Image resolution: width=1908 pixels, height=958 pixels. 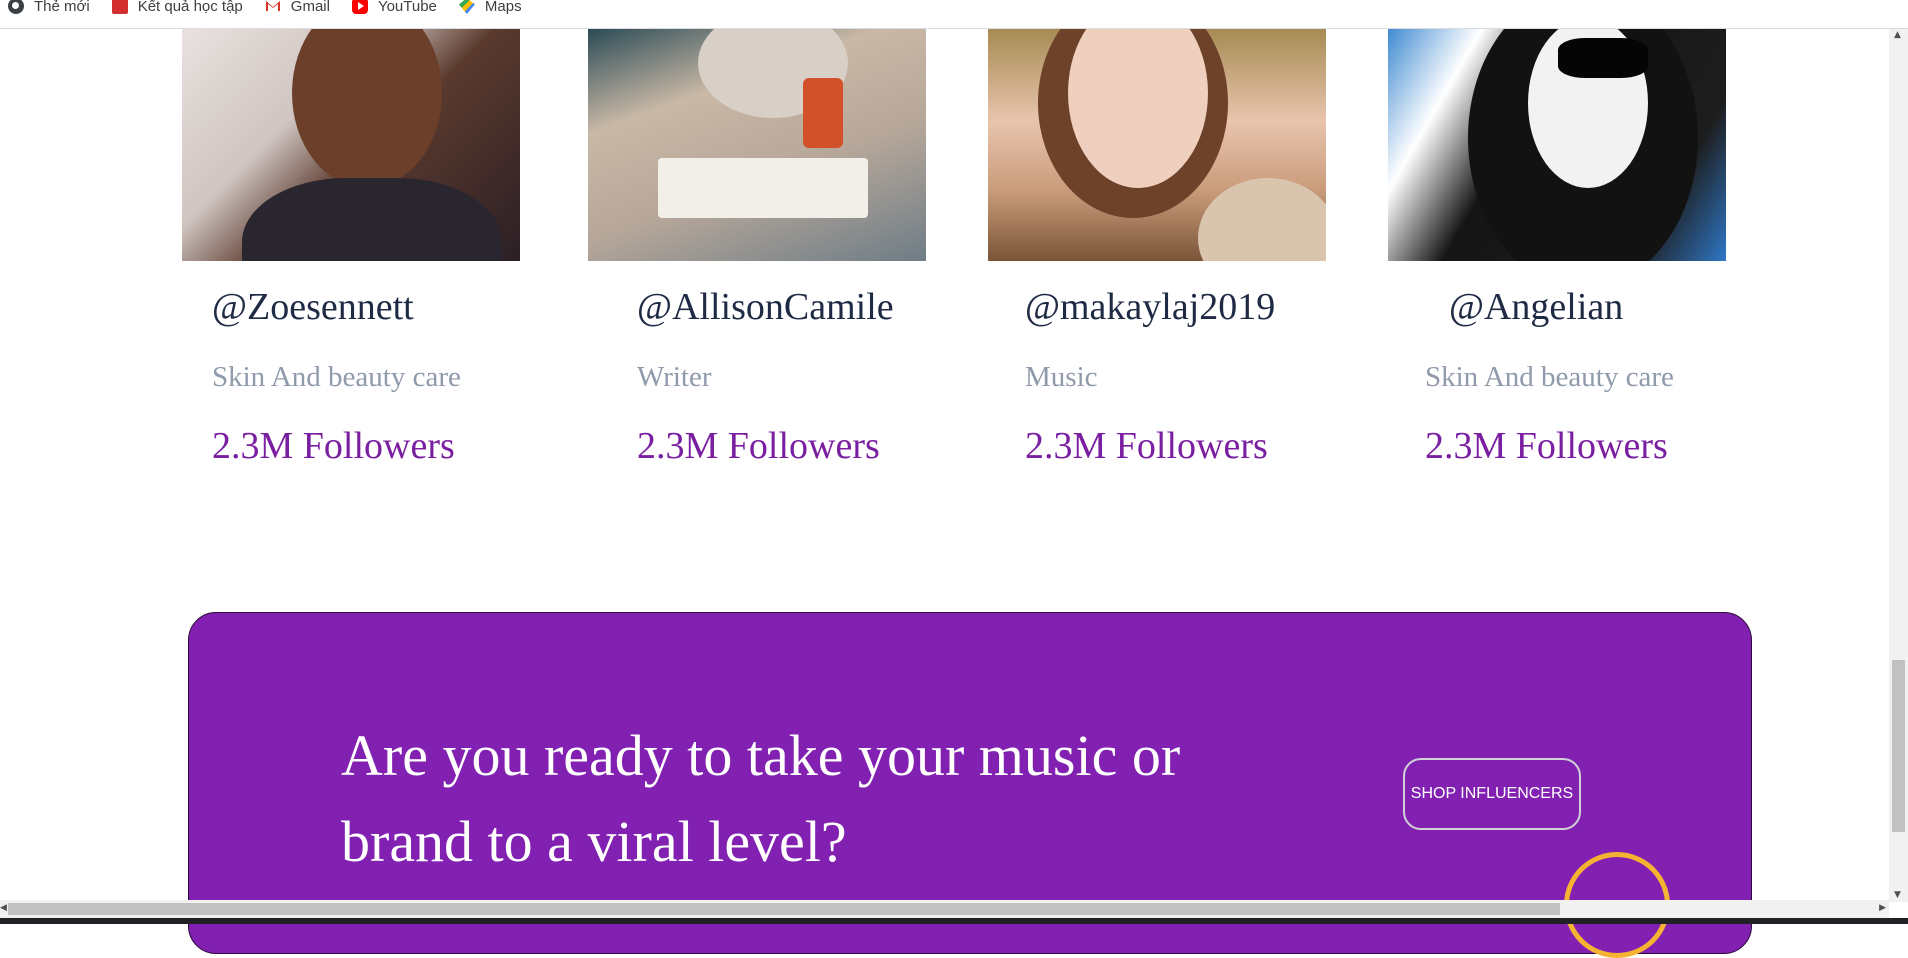 What do you see at coordinates (1897, 895) in the screenshot?
I see `scroll-down-icon: ▼` at bounding box center [1897, 895].